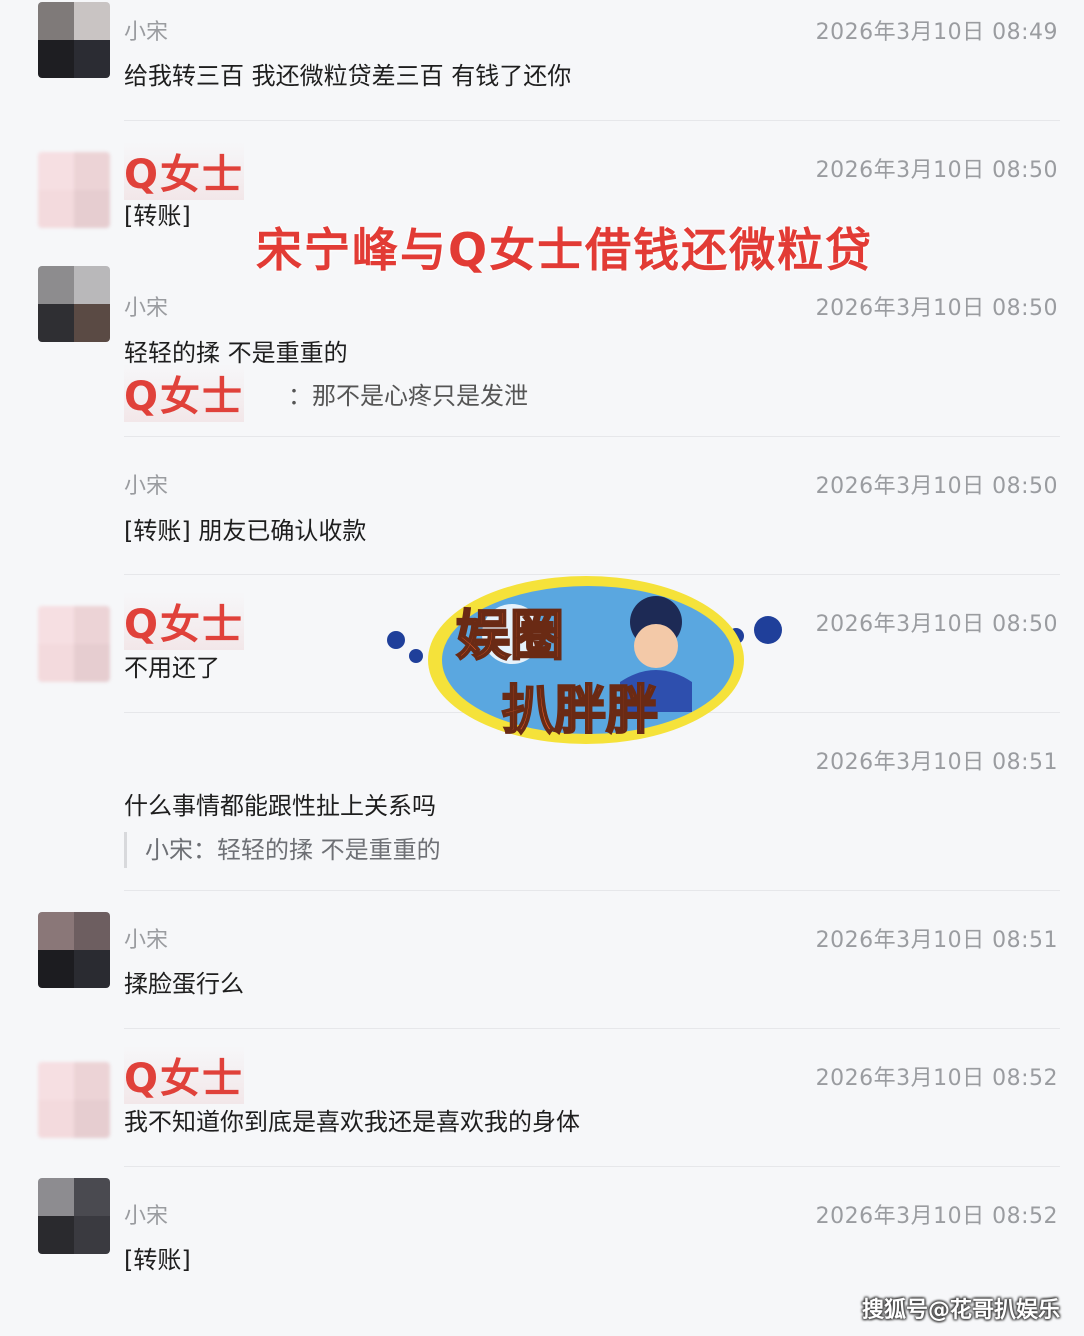 The image size is (1084, 1336). What do you see at coordinates (584, 660) in the screenshot?
I see `yuquan-logo: 娱圈 扒胖胖` at bounding box center [584, 660].